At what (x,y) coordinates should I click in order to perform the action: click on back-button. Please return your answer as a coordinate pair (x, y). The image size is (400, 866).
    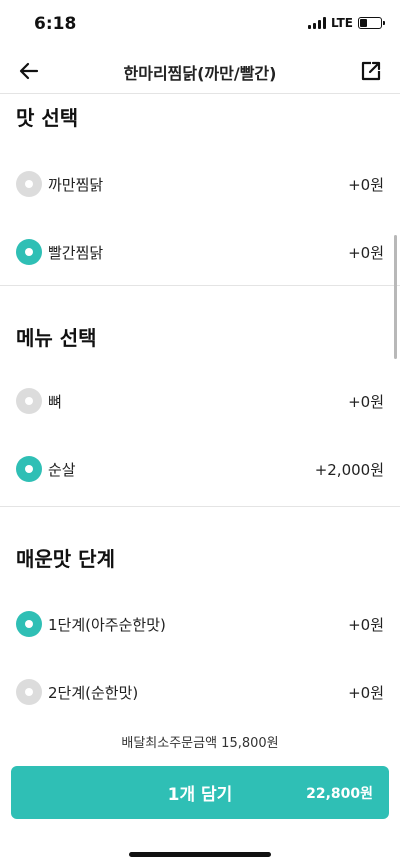
    Looking at the image, I should click on (29, 71).